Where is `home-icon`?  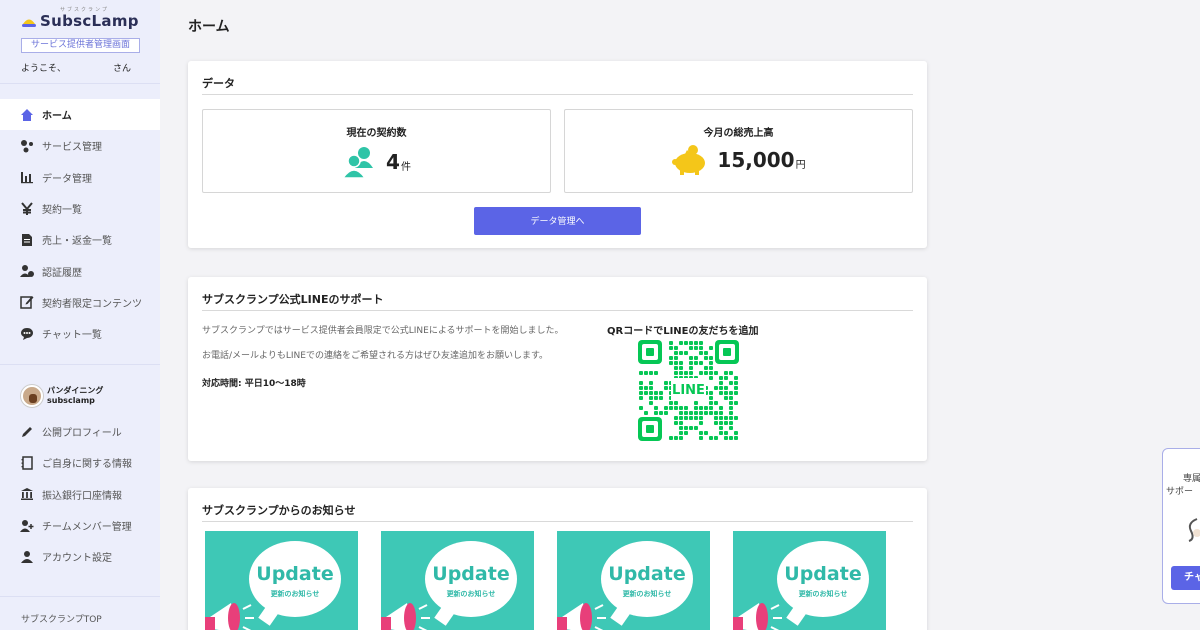
home-icon is located at coordinates (27, 115).